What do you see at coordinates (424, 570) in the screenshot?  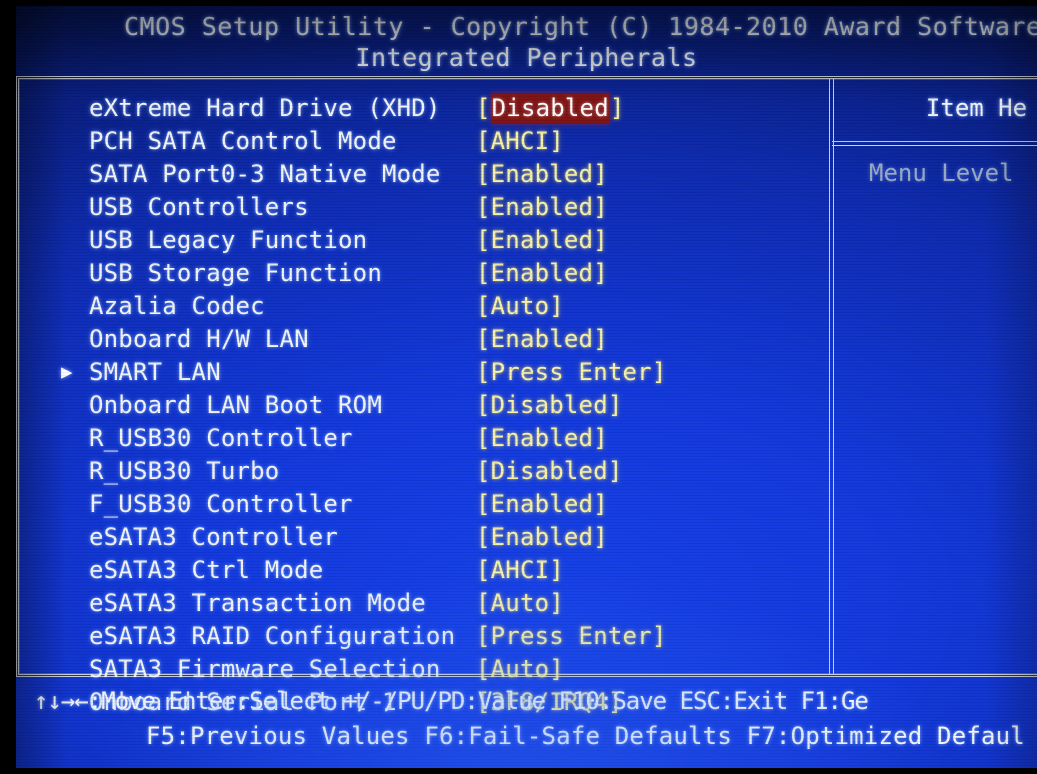 I see `option-row: eSATA3 Ctrl Mode [AHCI]` at bounding box center [424, 570].